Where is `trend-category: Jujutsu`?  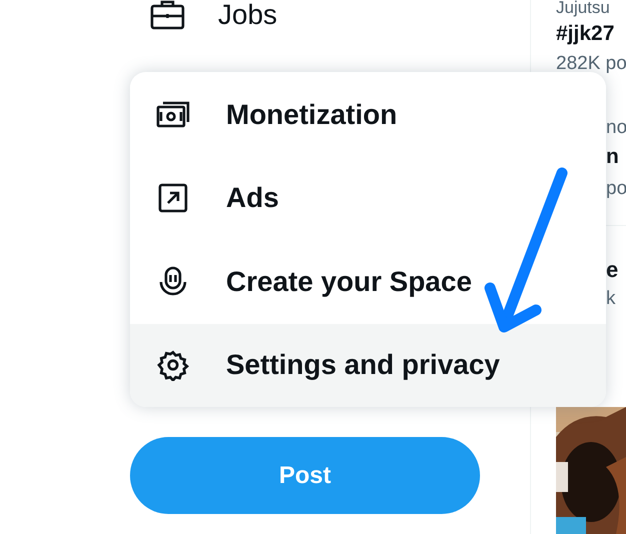
trend-category: Jujutsu is located at coordinates (583, 9).